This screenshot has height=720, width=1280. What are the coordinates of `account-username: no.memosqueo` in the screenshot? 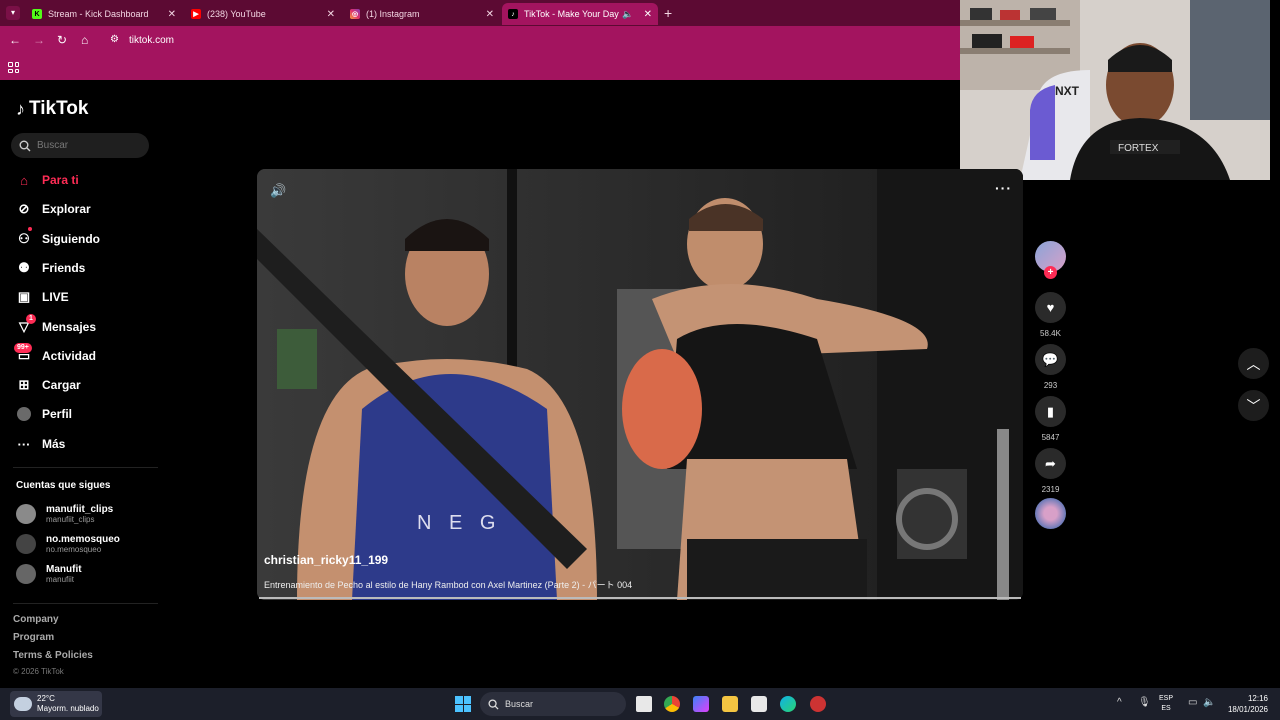 It's located at (74, 549).